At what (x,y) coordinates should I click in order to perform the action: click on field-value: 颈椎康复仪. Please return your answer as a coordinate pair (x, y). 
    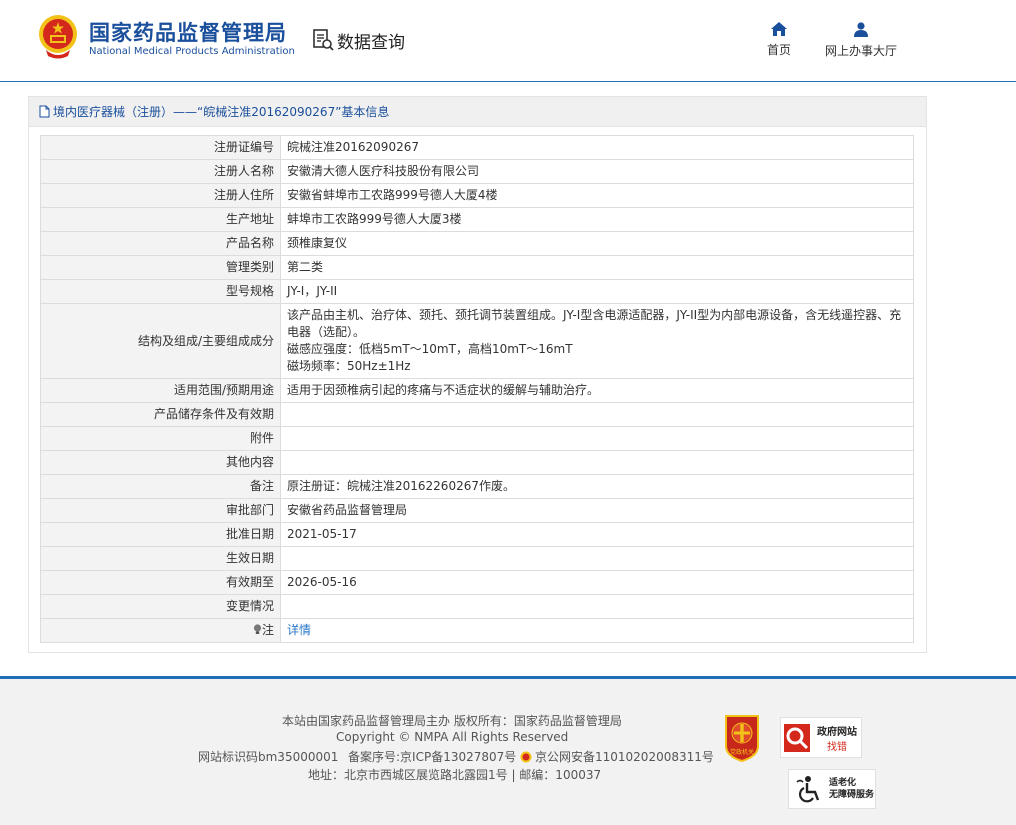
    Looking at the image, I should click on (597, 243).